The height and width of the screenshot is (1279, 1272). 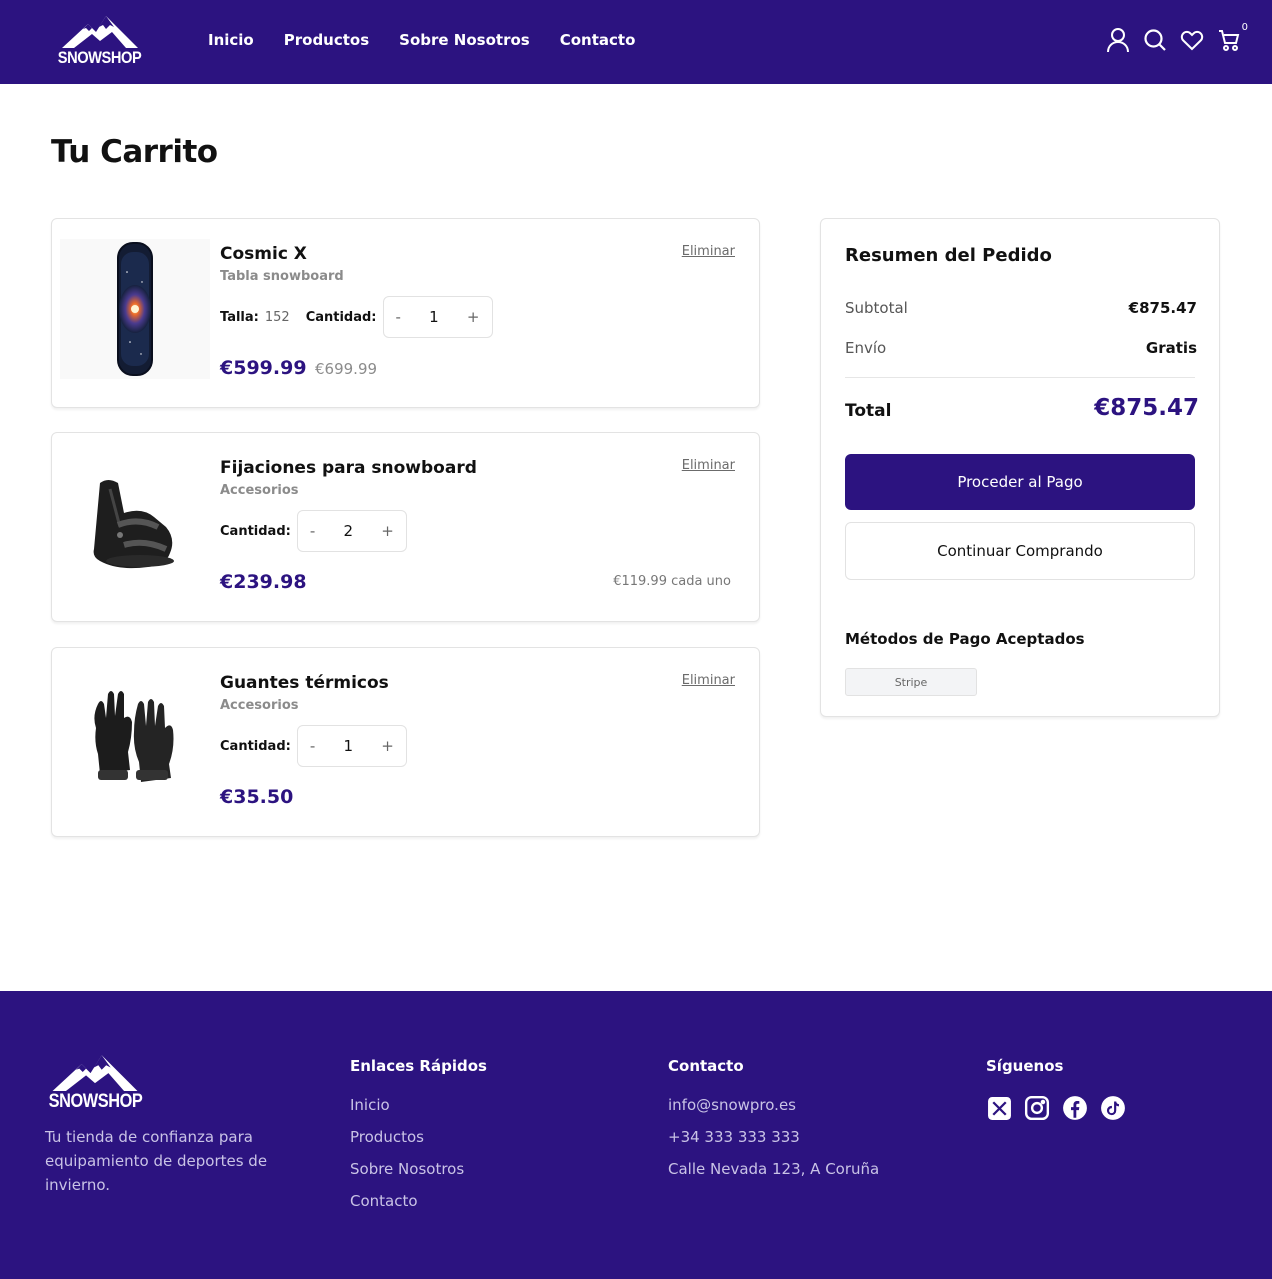 What do you see at coordinates (672, 581) in the screenshot?
I see `item-unit-price: €119.99 cada uno` at bounding box center [672, 581].